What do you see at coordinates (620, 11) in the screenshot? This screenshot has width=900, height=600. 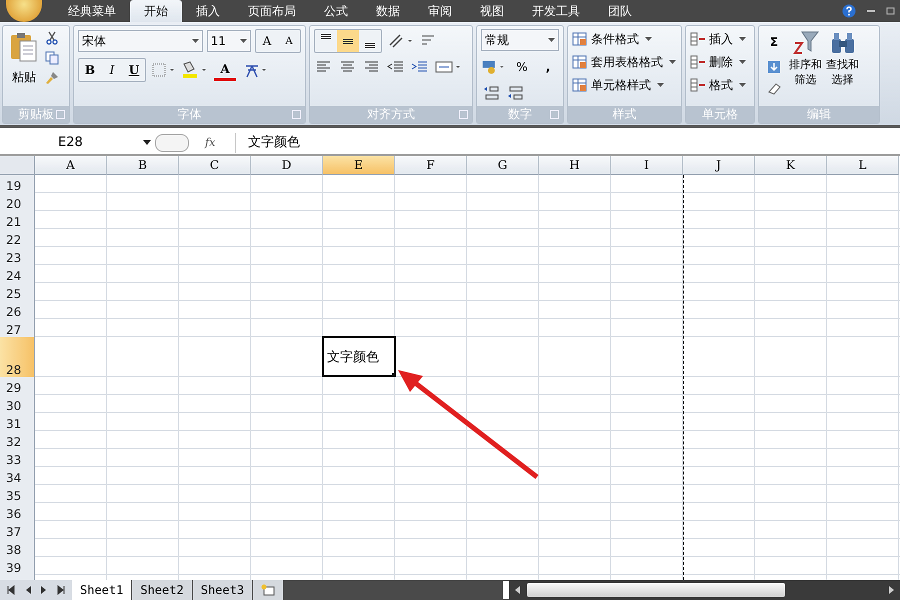 I see `ribbon-tab: 团队` at bounding box center [620, 11].